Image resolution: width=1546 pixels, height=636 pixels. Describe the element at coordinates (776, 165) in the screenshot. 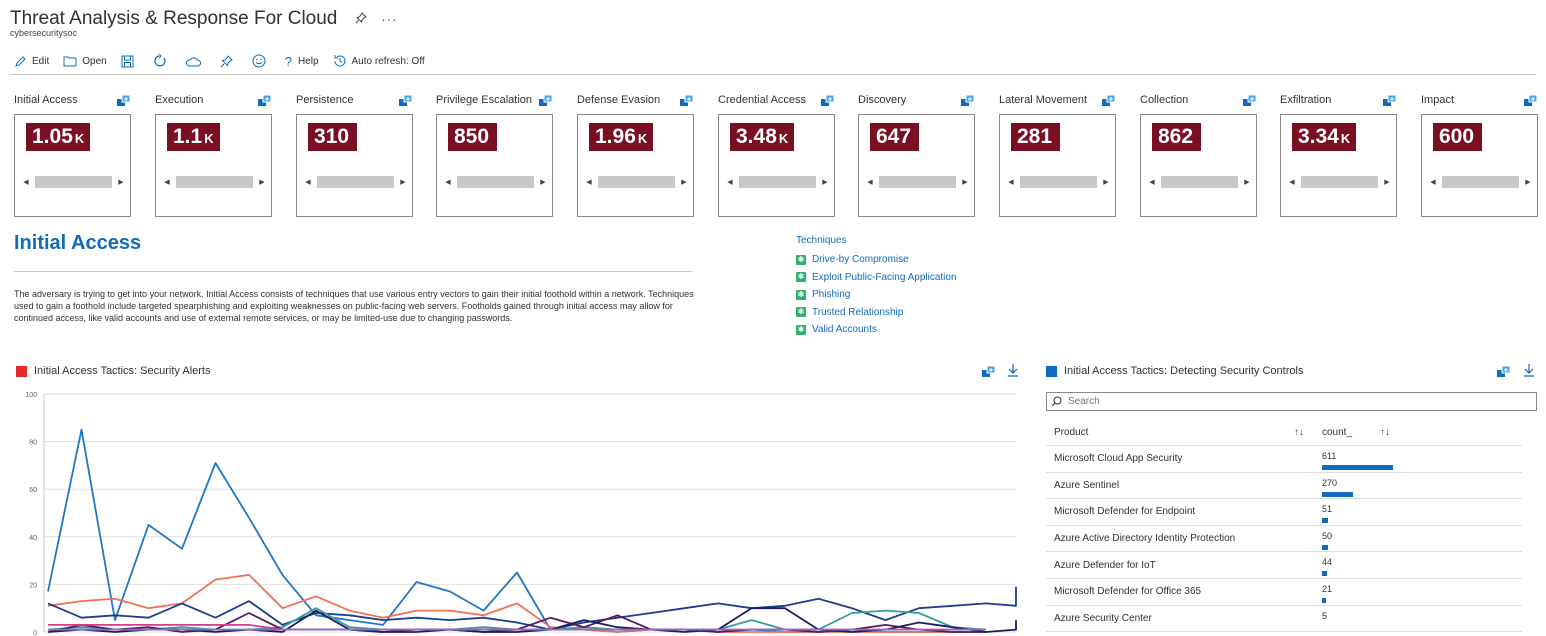

I see `tile-card: 3.48 K ◀ ▶` at that location.